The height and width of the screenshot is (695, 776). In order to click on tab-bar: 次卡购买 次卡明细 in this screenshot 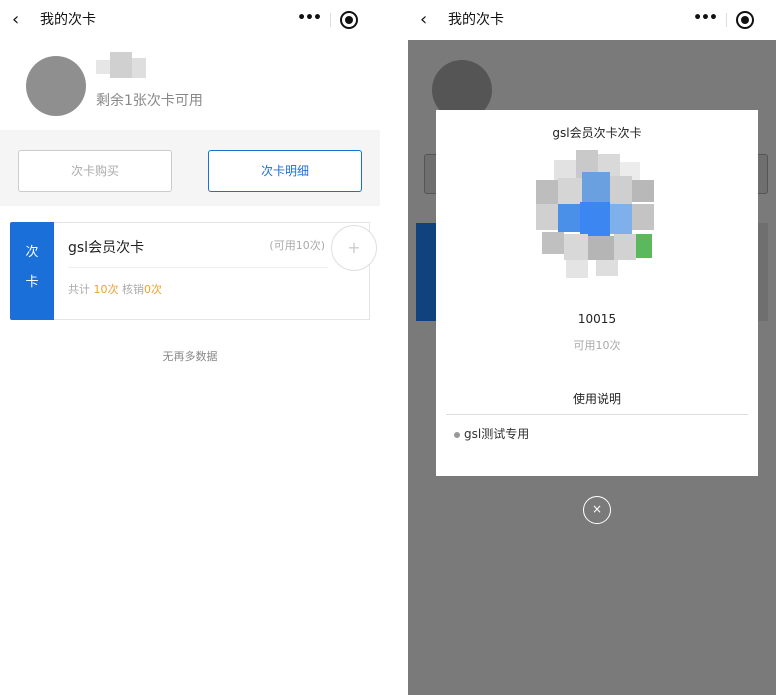, I will do `click(190, 168)`.